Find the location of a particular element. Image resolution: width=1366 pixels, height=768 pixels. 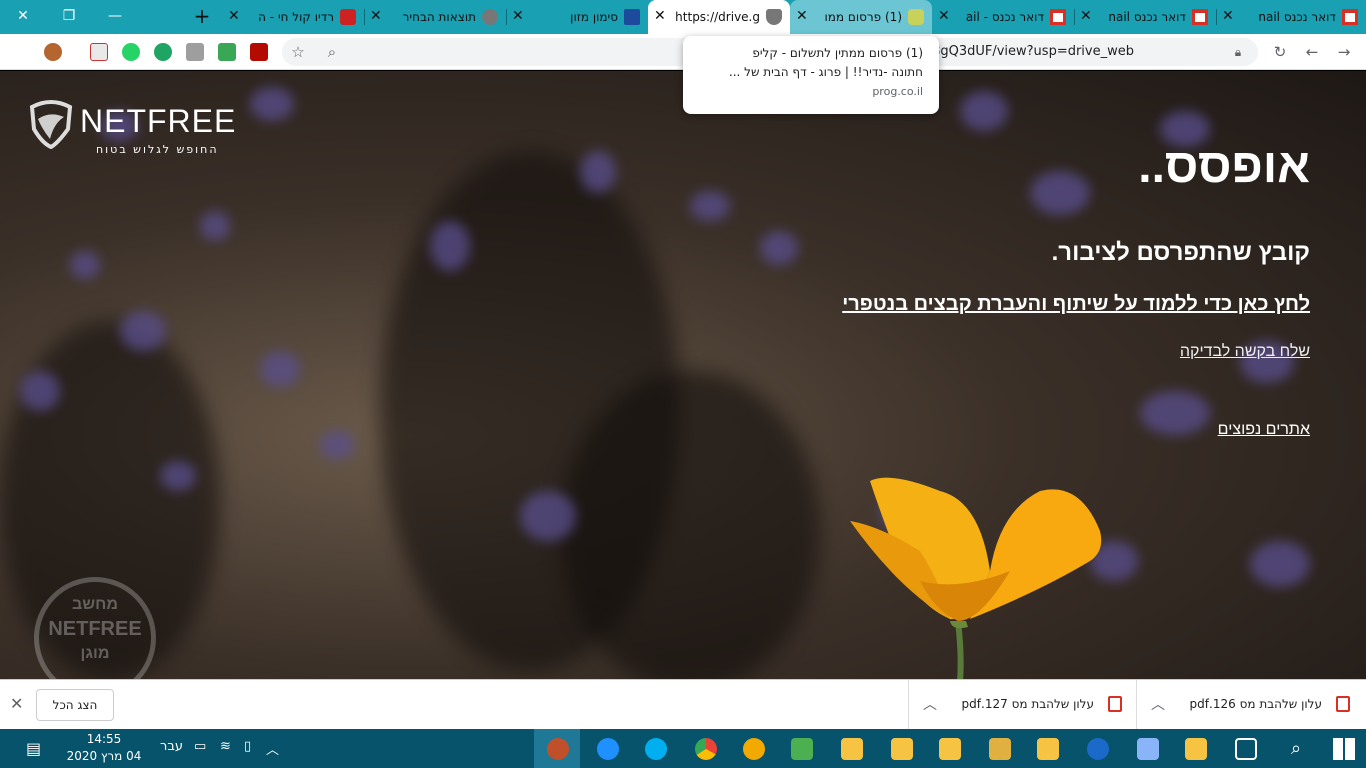

radio-icon is located at coordinates (348, 17).